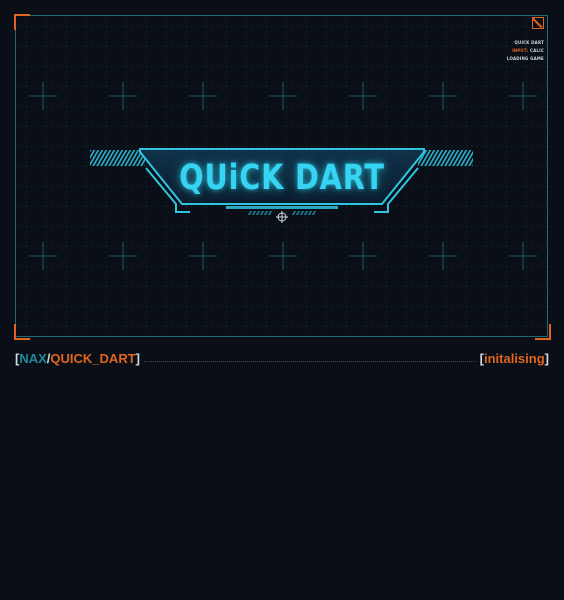 The width and height of the screenshot is (564, 600). I want to click on status-bar: [ NAX / QUICK_DART ] [ initalising ], so click(282, 358).